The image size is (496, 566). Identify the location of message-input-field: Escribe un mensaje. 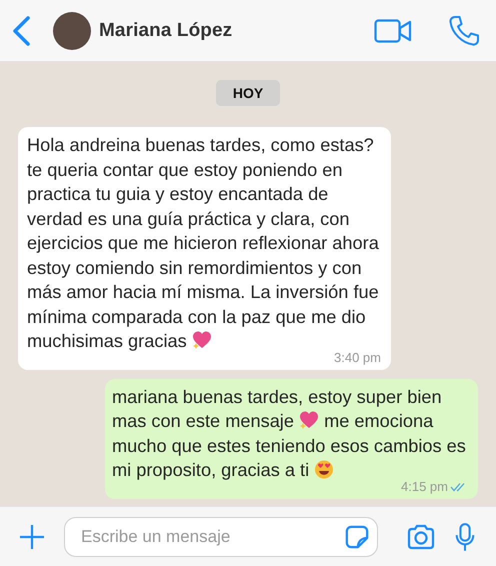
(212, 537).